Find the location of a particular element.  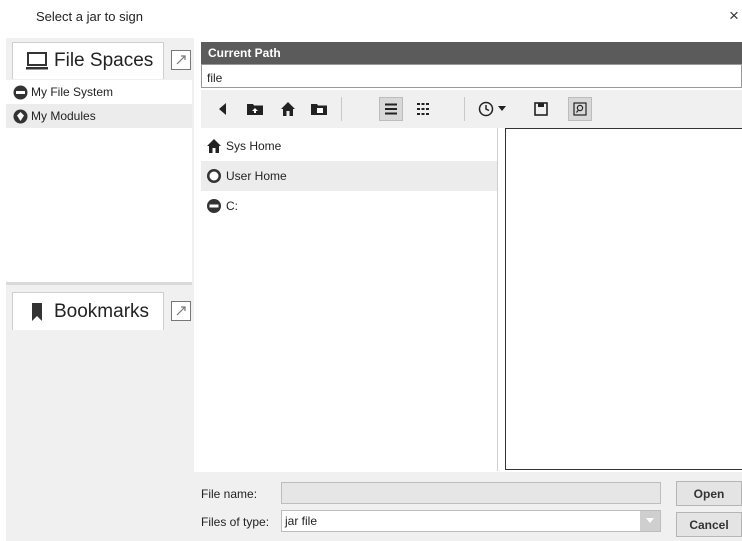

current-path-header: Current Path is located at coordinates (471, 53).